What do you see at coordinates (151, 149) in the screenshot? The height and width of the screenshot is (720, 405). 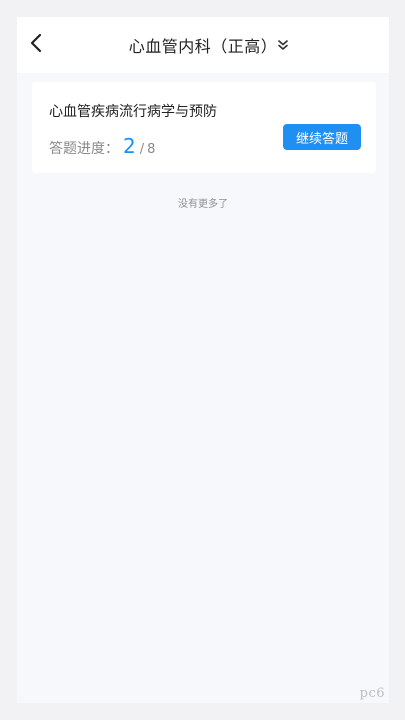 I see `progress-total: 8` at bounding box center [151, 149].